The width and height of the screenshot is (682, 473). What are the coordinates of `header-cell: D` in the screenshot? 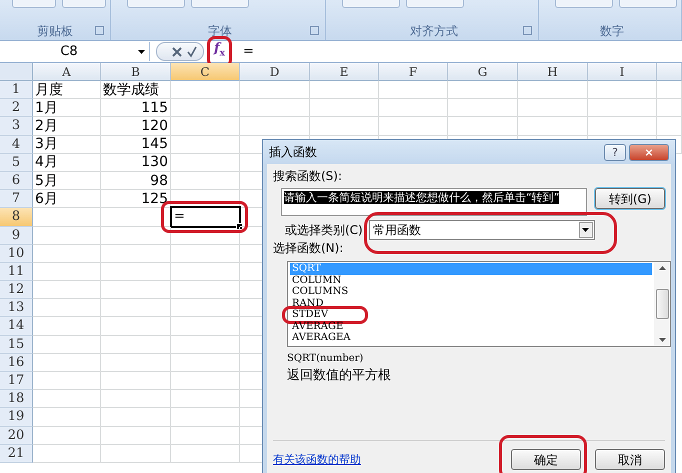 It's located at (275, 72).